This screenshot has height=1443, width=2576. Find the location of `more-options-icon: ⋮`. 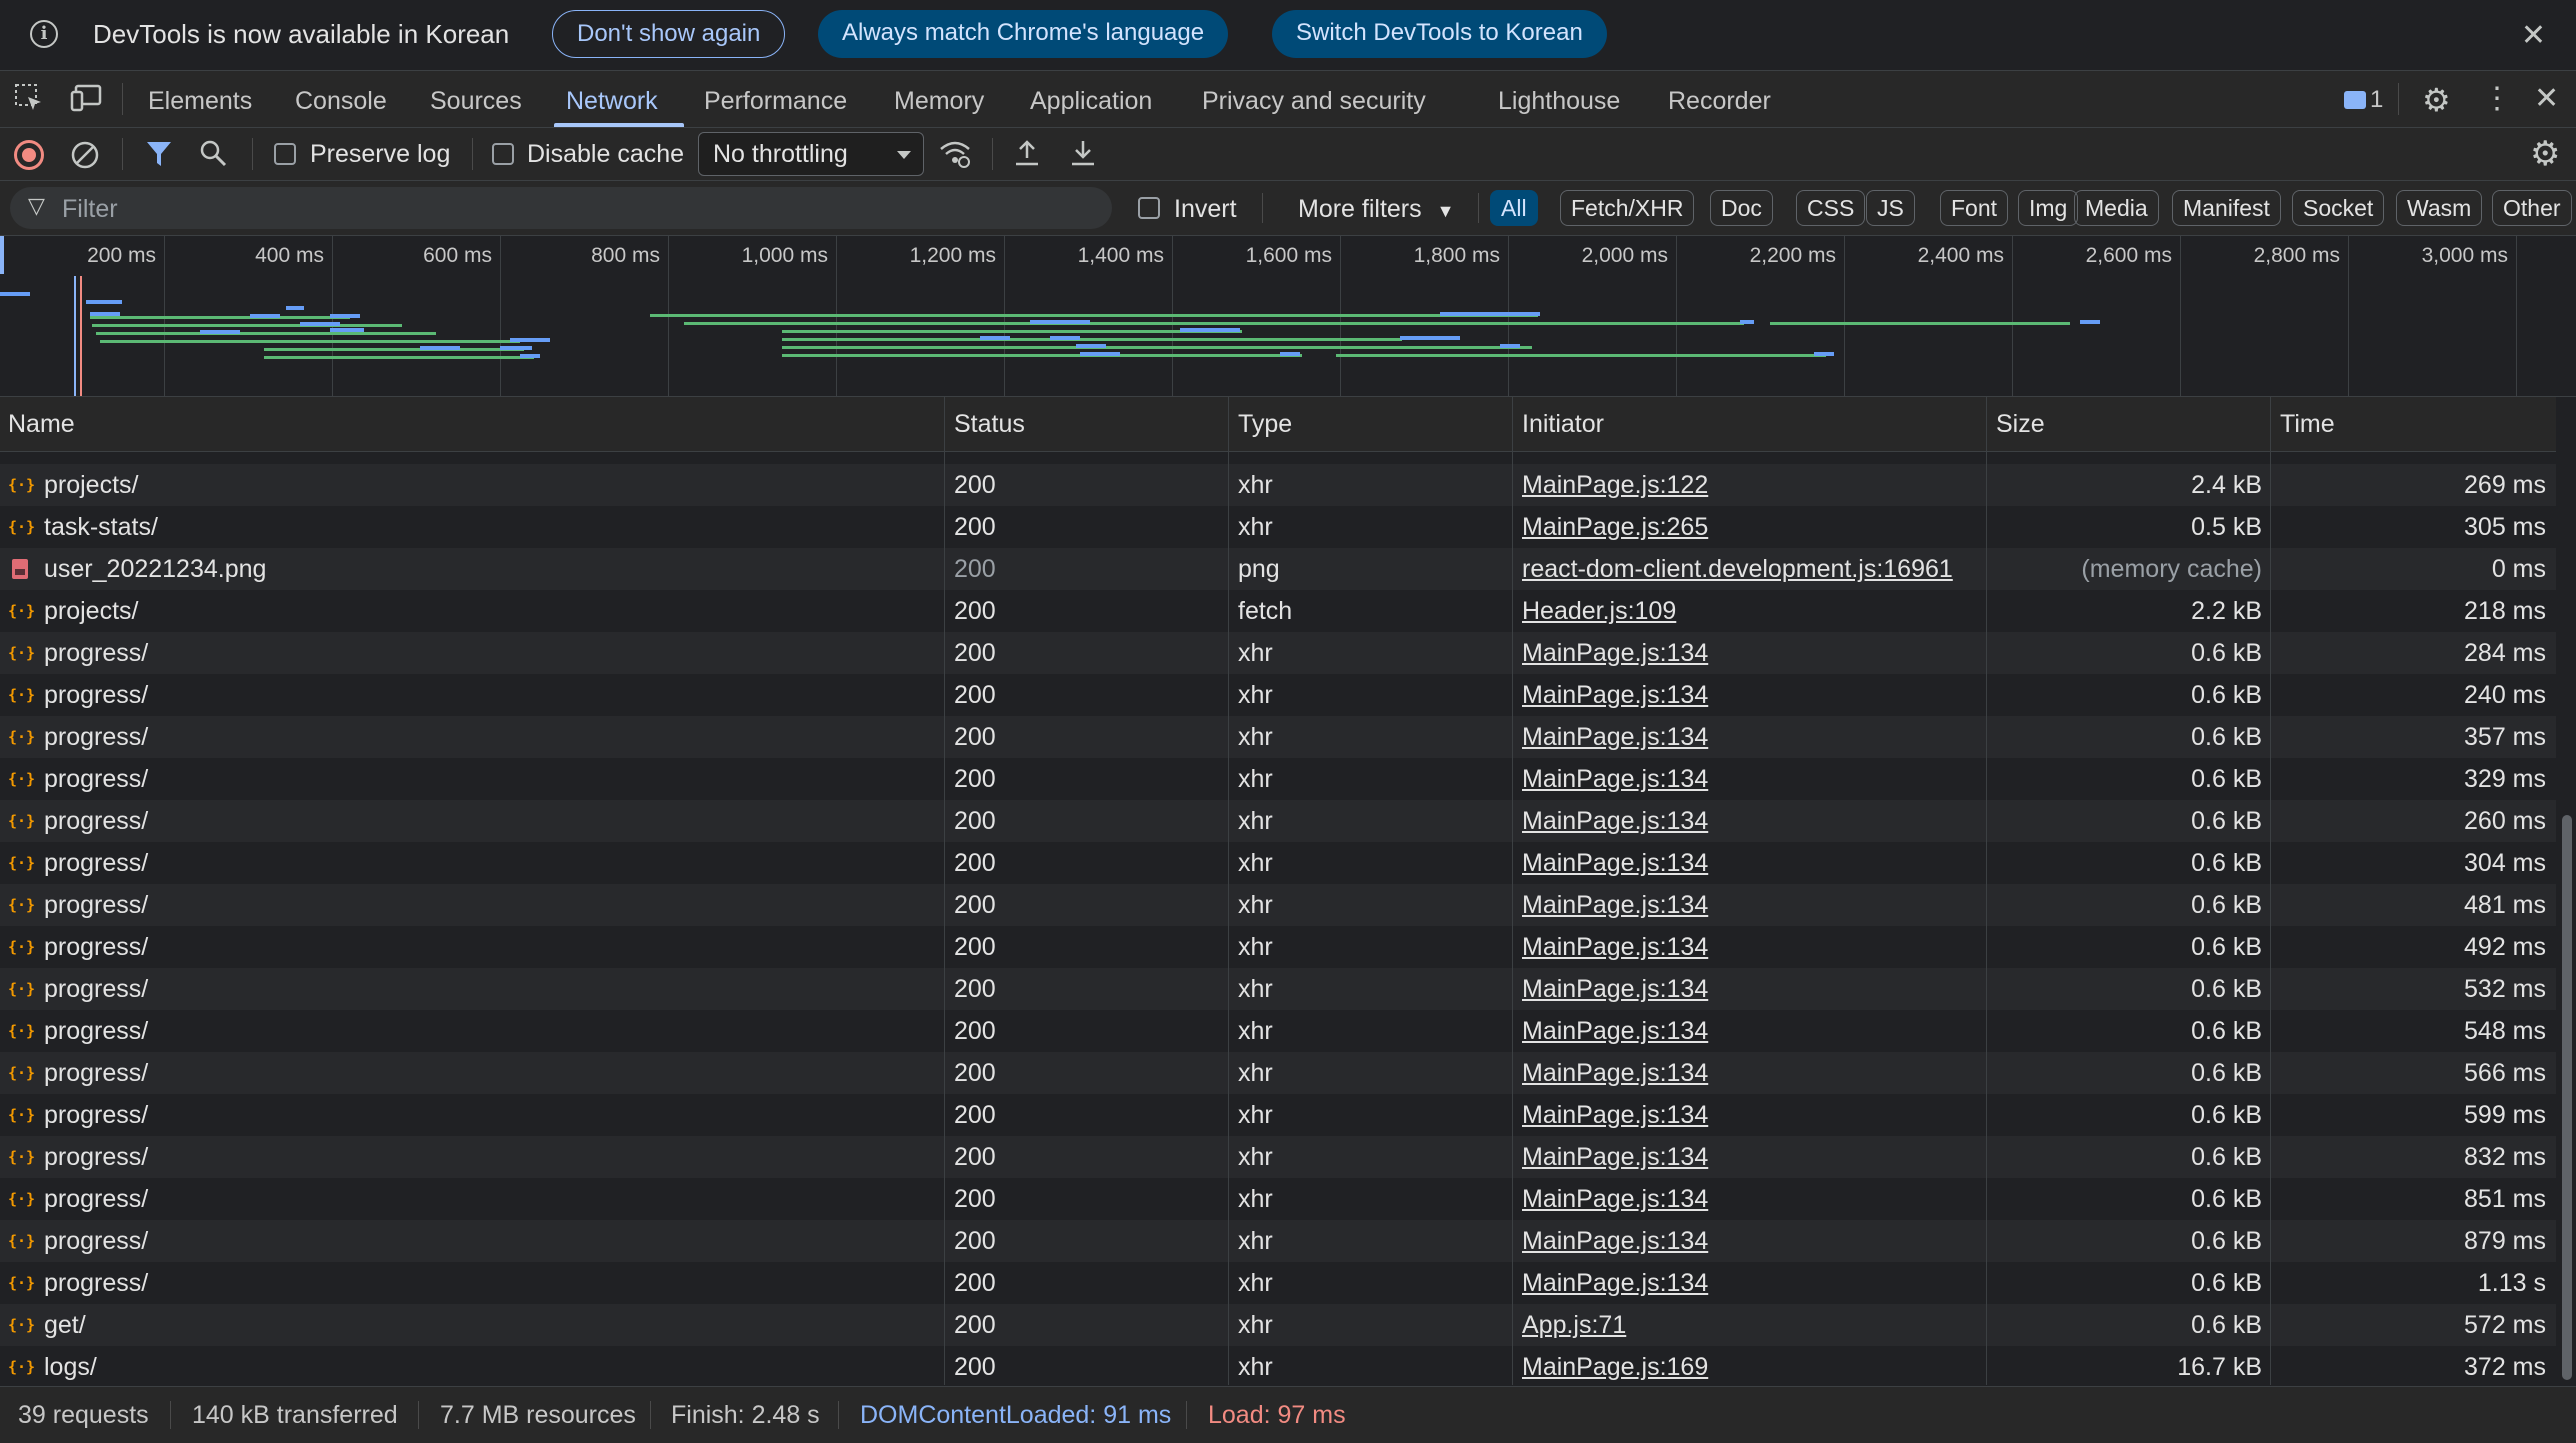

more-options-icon: ⋮ is located at coordinates (2497, 98).